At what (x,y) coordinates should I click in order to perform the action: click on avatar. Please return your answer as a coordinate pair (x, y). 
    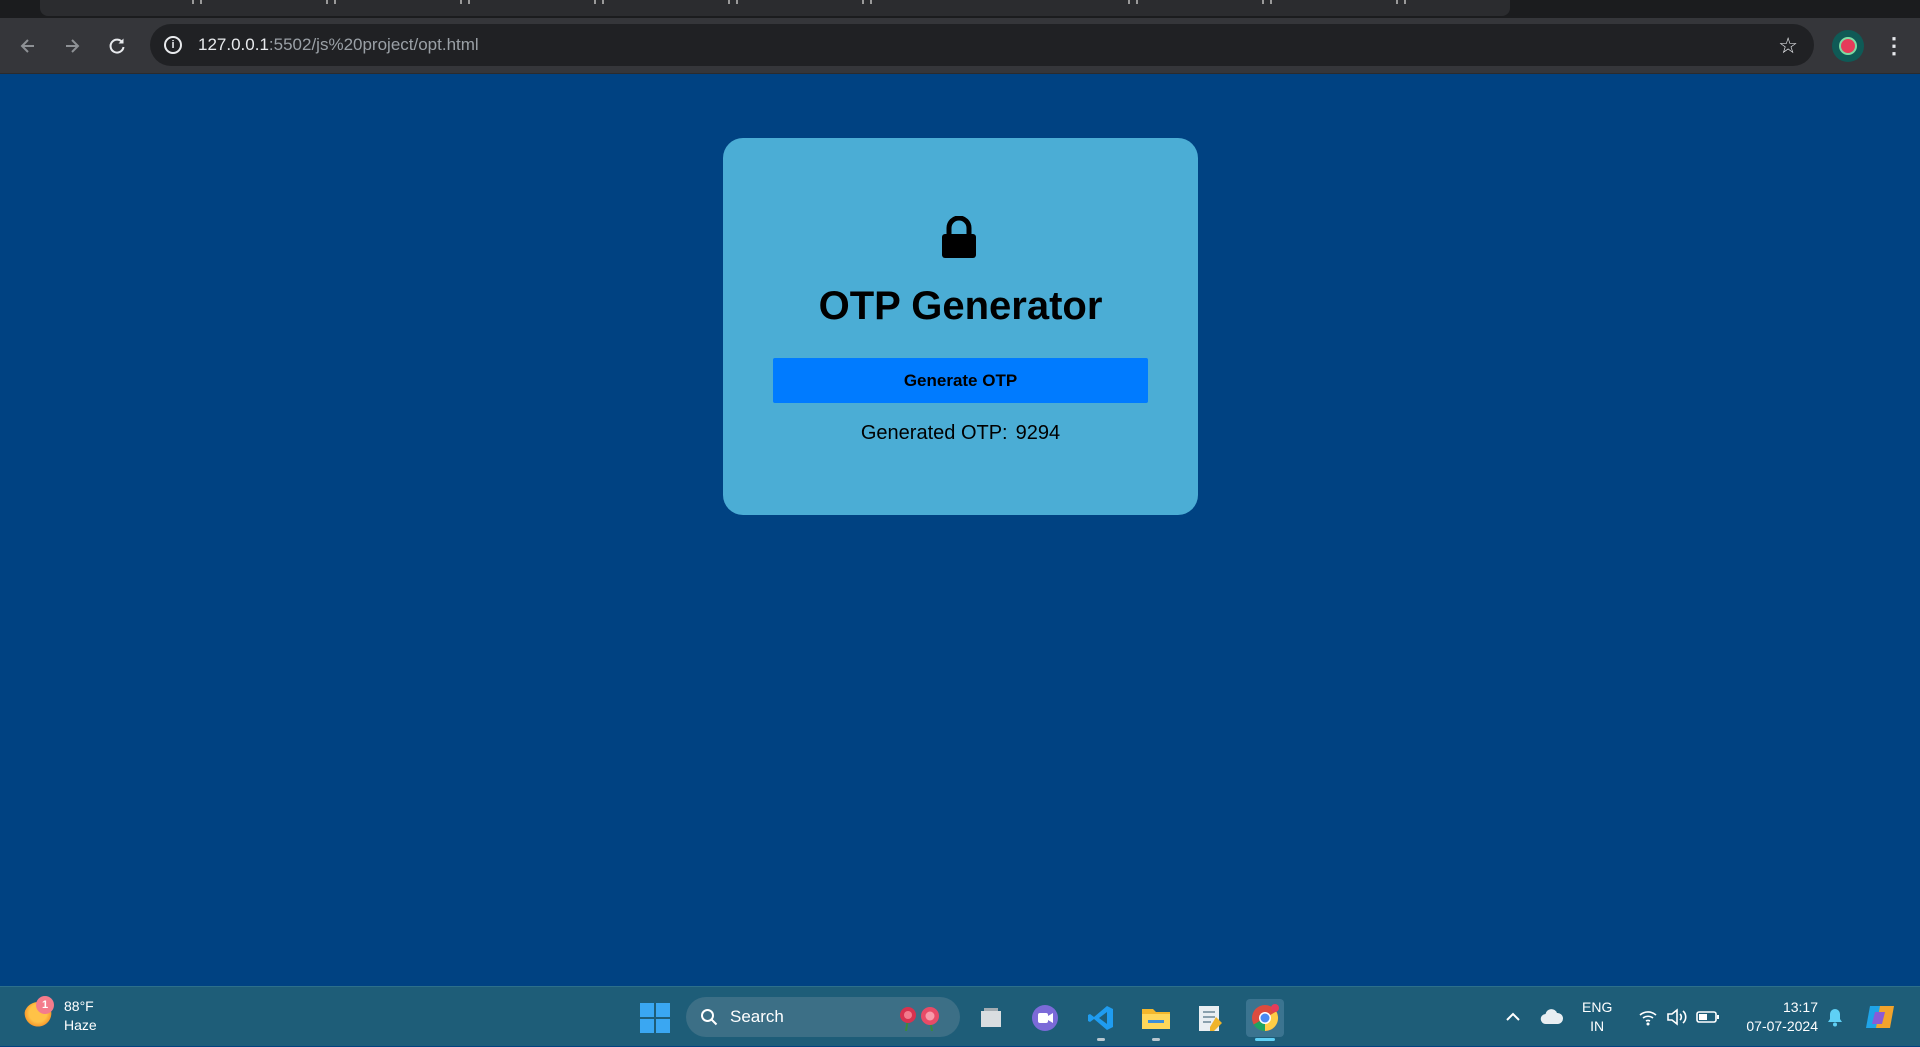
    Looking at the image, I should click on (1848, 46).